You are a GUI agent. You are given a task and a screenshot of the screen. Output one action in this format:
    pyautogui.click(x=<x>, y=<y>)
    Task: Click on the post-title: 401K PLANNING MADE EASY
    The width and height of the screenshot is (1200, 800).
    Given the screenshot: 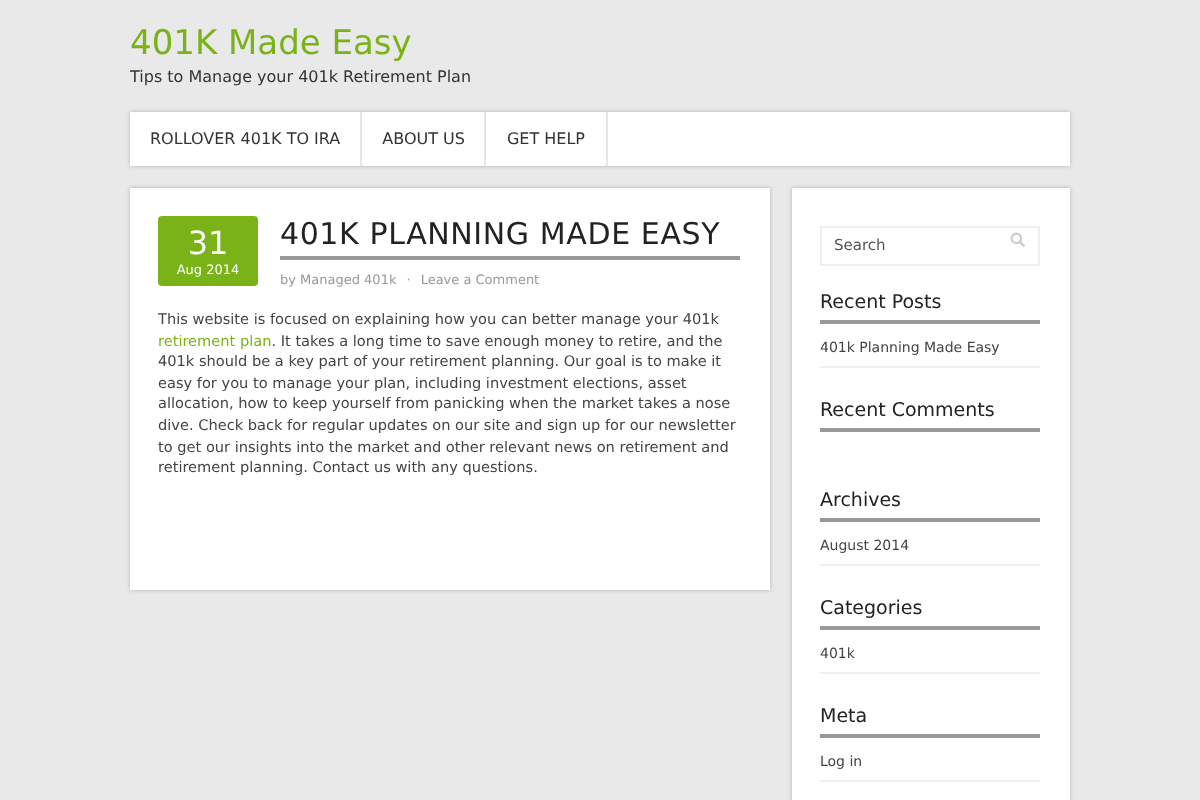 What is the action you would take?
    pyautogui.click(x=510, y=238)
    